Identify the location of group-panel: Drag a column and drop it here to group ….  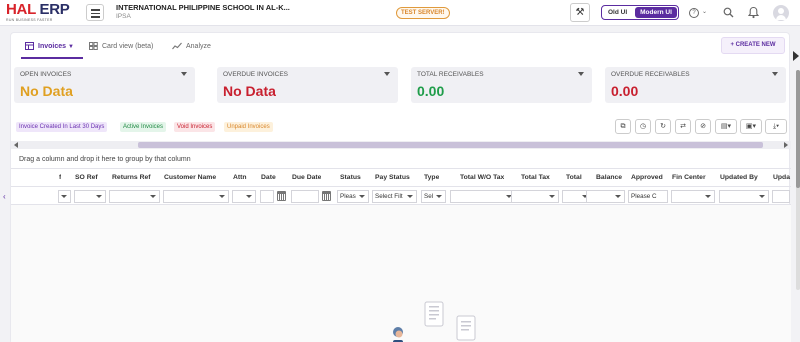
(401, 160).